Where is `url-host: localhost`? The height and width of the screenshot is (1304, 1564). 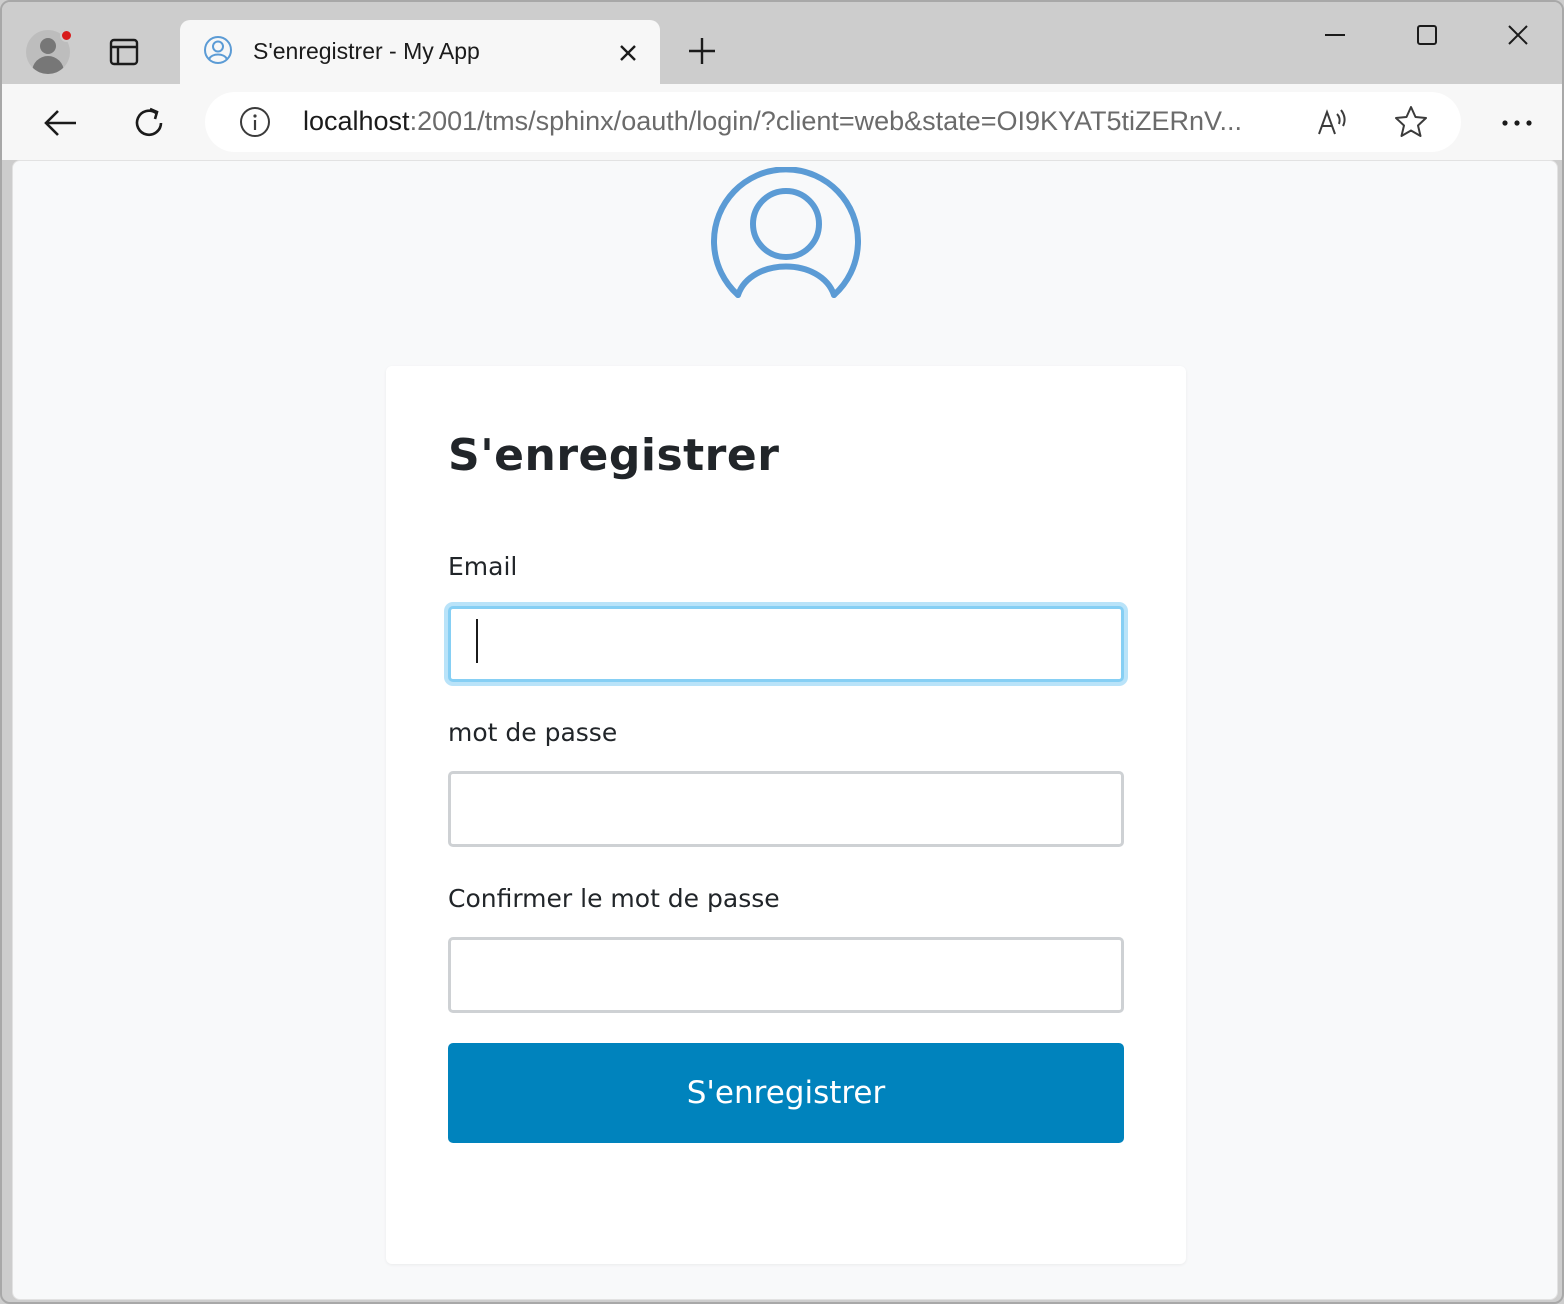
url-host: localhost is located at coordinates (356, 121).